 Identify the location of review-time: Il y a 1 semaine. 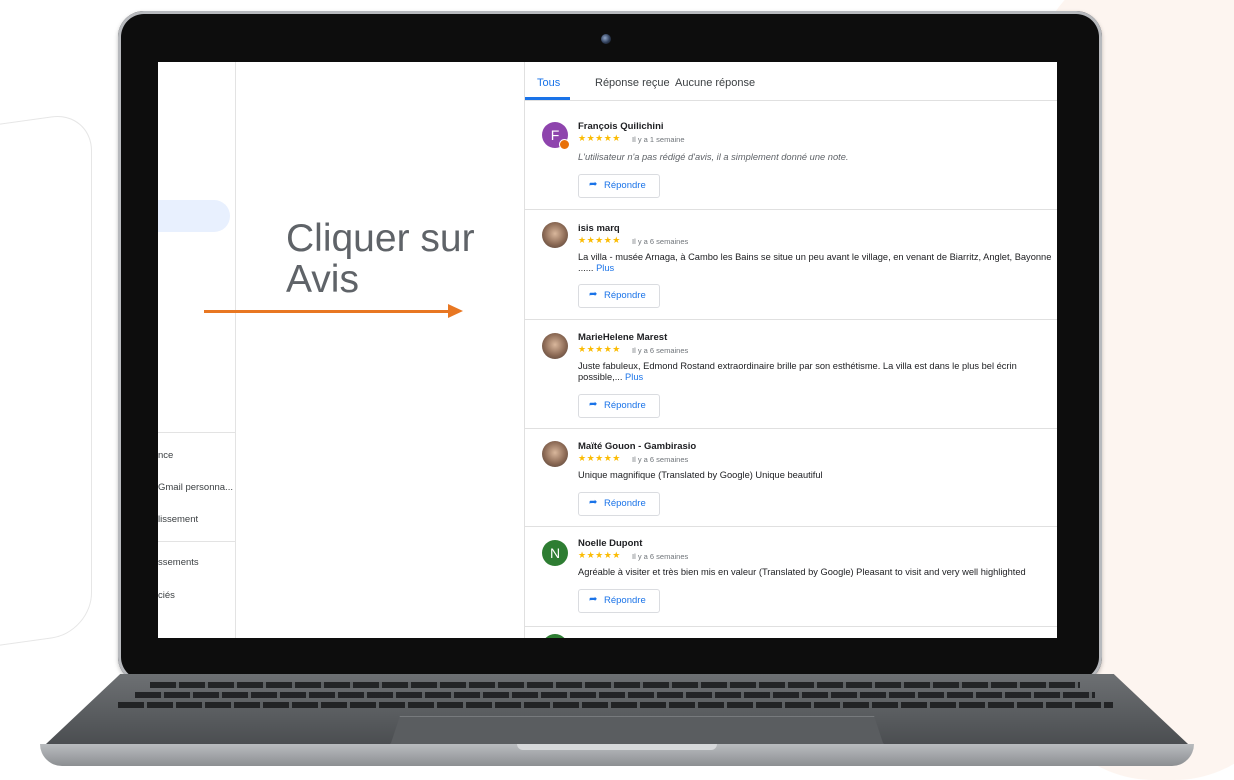
(658, 139).